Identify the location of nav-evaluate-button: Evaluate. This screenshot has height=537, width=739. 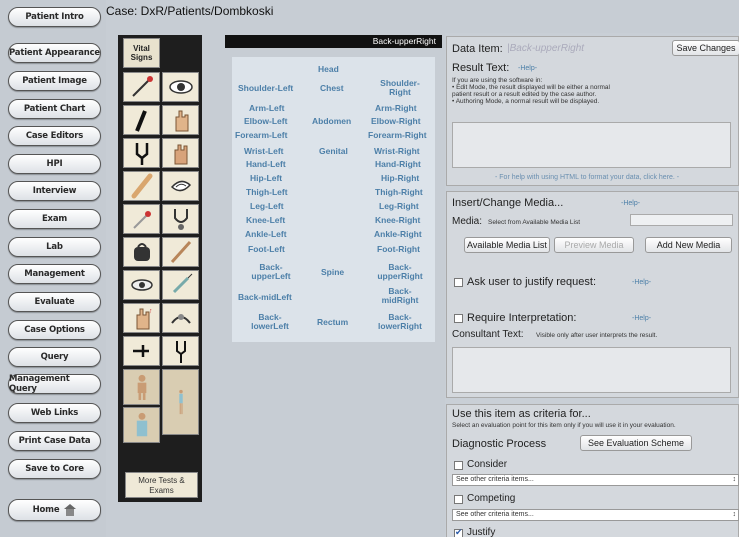
(54, 302).